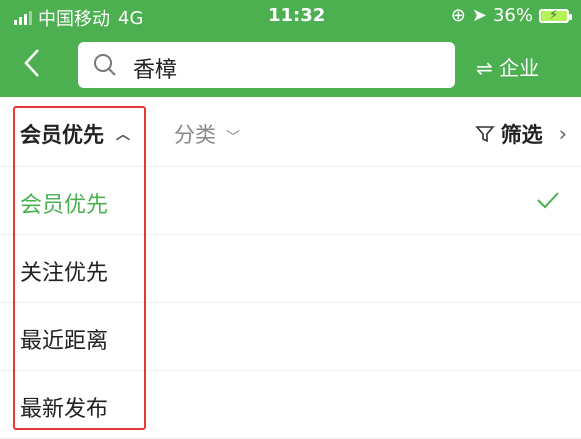 Image resolution: width=581 pixels, height=439 pixels. I want to click on search-field: 香樟, so click(266, 65).